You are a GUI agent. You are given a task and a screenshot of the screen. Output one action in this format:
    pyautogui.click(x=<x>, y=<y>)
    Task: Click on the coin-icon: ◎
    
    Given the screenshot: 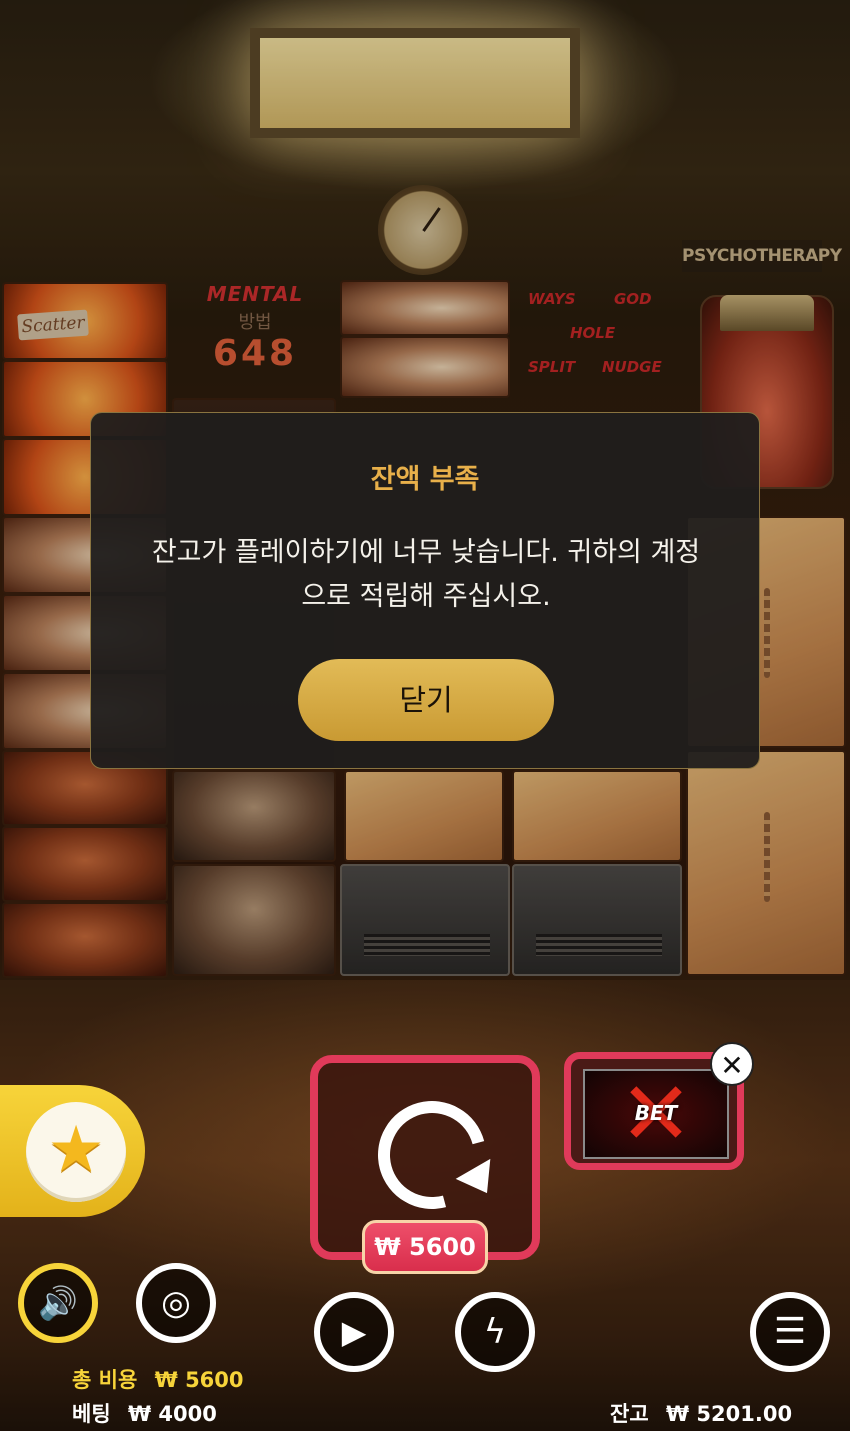 What is the action you would take?
    pyautogui.click(x=176, y=1303)
    